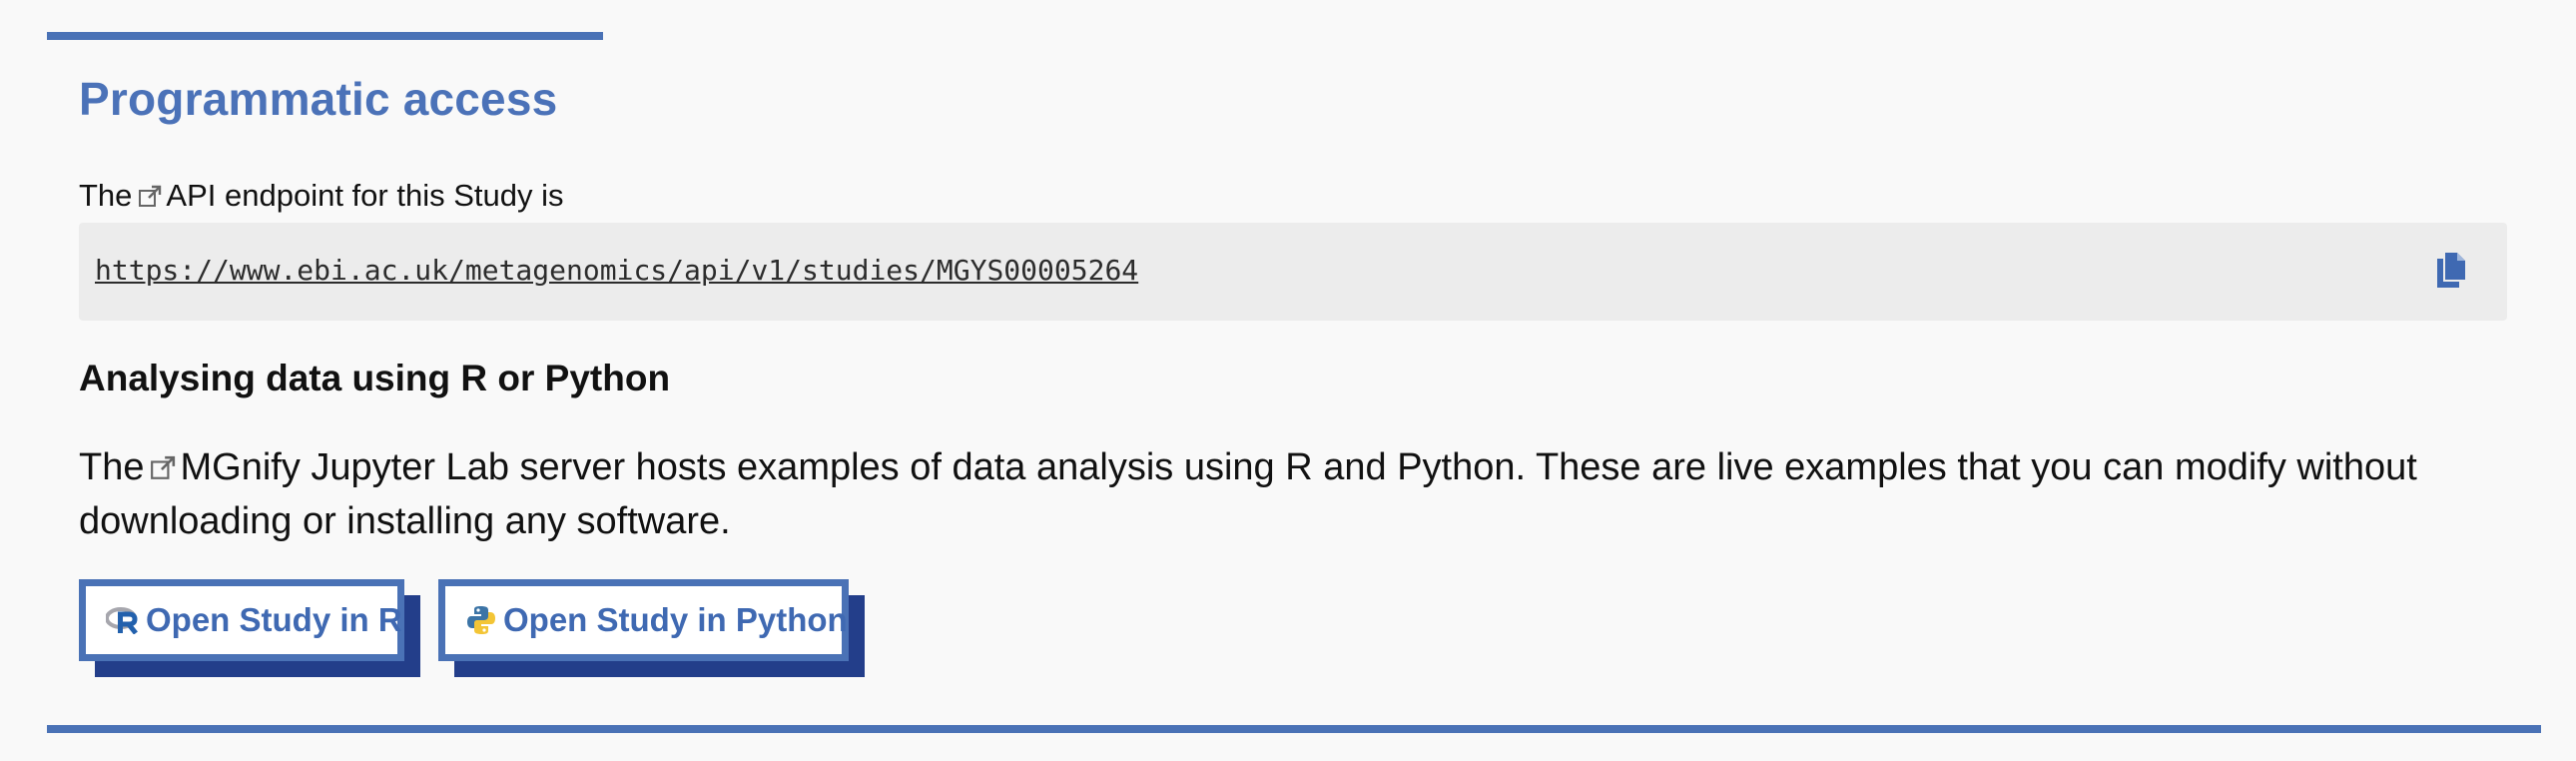  Describe the element at coordinates (123, 620) in the screenshot. I see `r-logo-icon` at that location.